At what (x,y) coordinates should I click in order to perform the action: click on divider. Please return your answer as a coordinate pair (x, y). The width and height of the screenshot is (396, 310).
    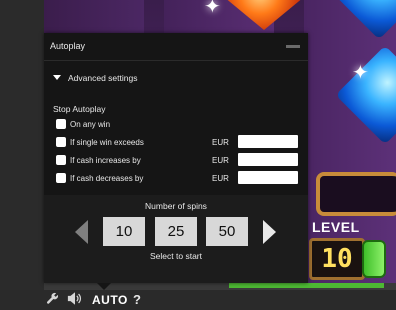
    Looking at the image, I should click on (176, 60).